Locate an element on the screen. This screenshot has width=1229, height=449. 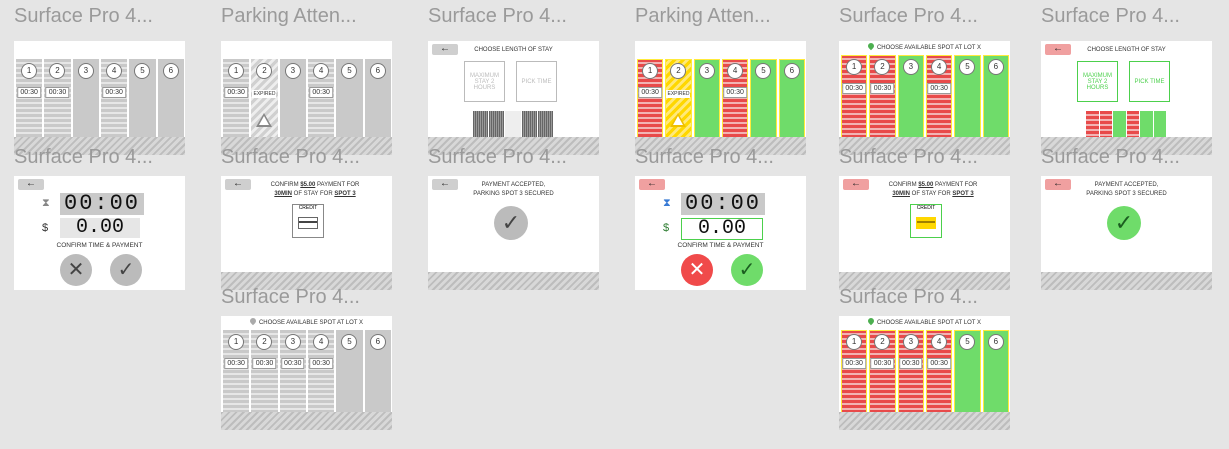
frame-preview: 1 00:30 2 00:30 3 4 00:30 5 6 is located at coordinates (99, 98).